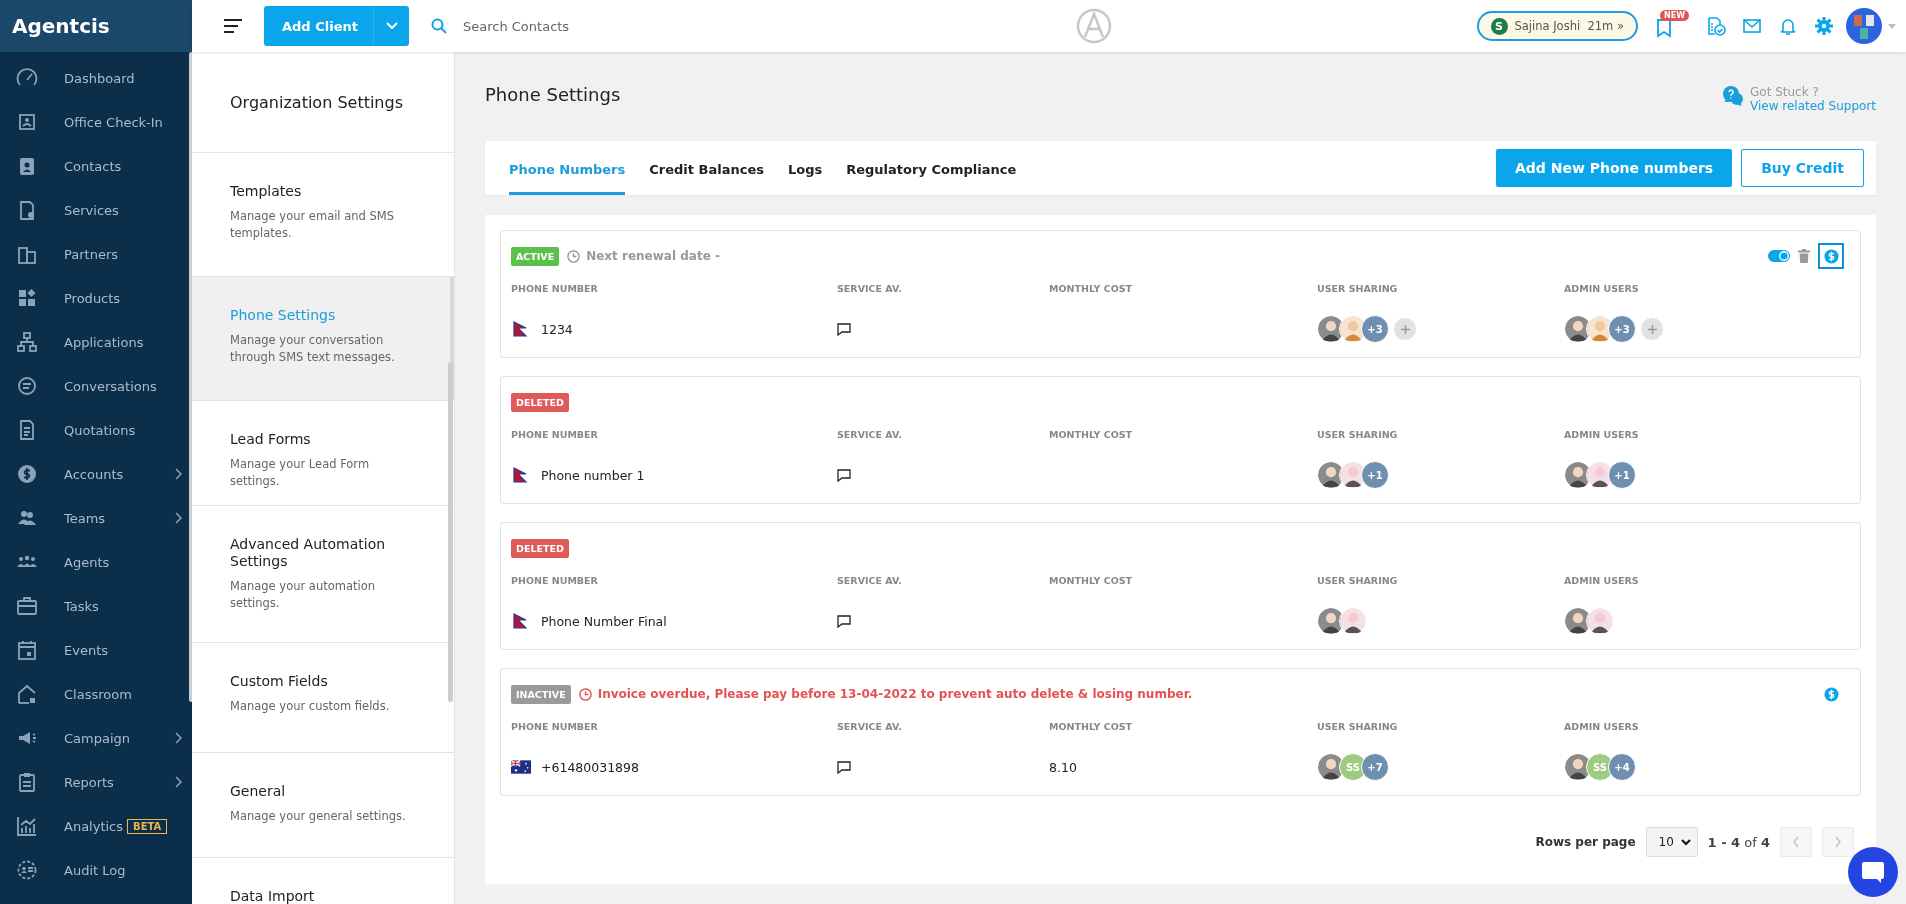  I want to click on panel-title: Organization Settings, so click(323, 102).